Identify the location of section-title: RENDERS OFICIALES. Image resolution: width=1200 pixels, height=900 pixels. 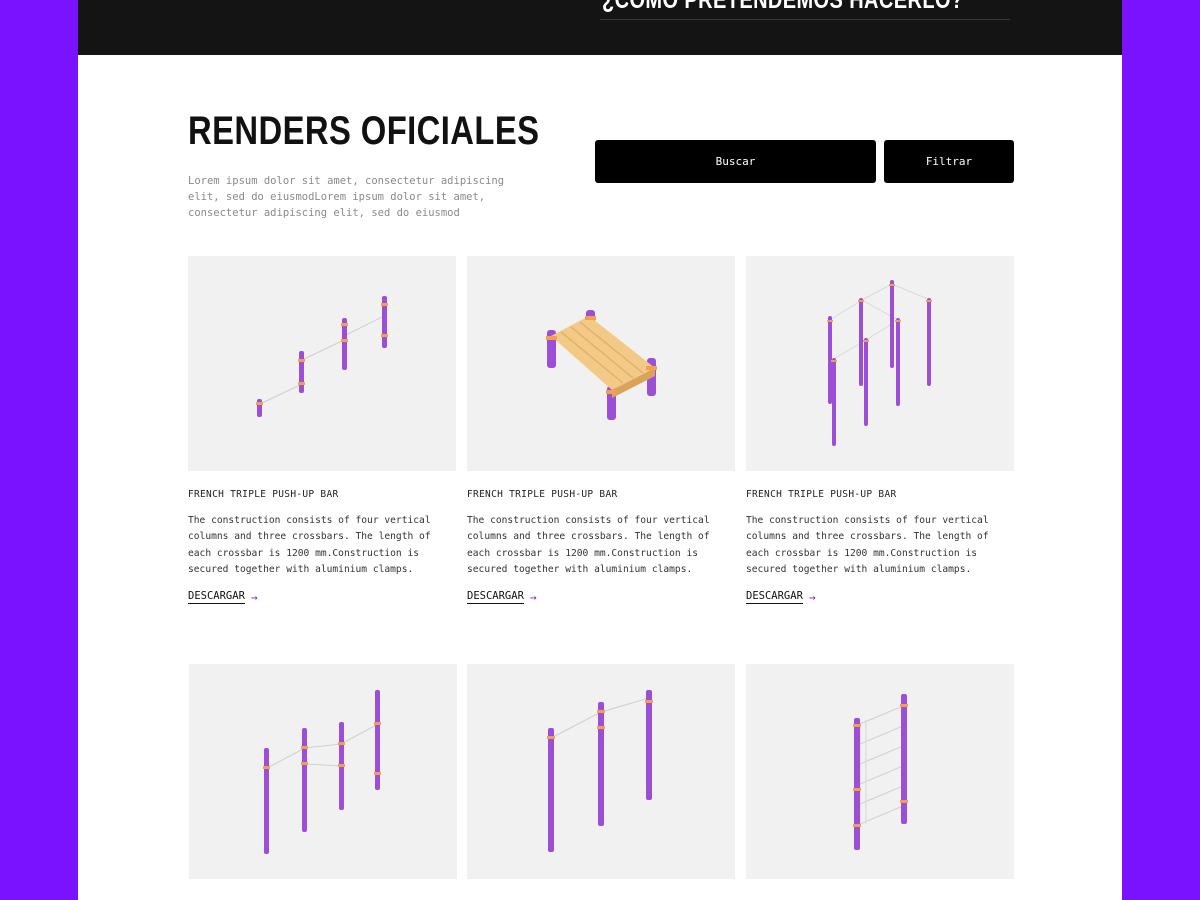
(364, 131).